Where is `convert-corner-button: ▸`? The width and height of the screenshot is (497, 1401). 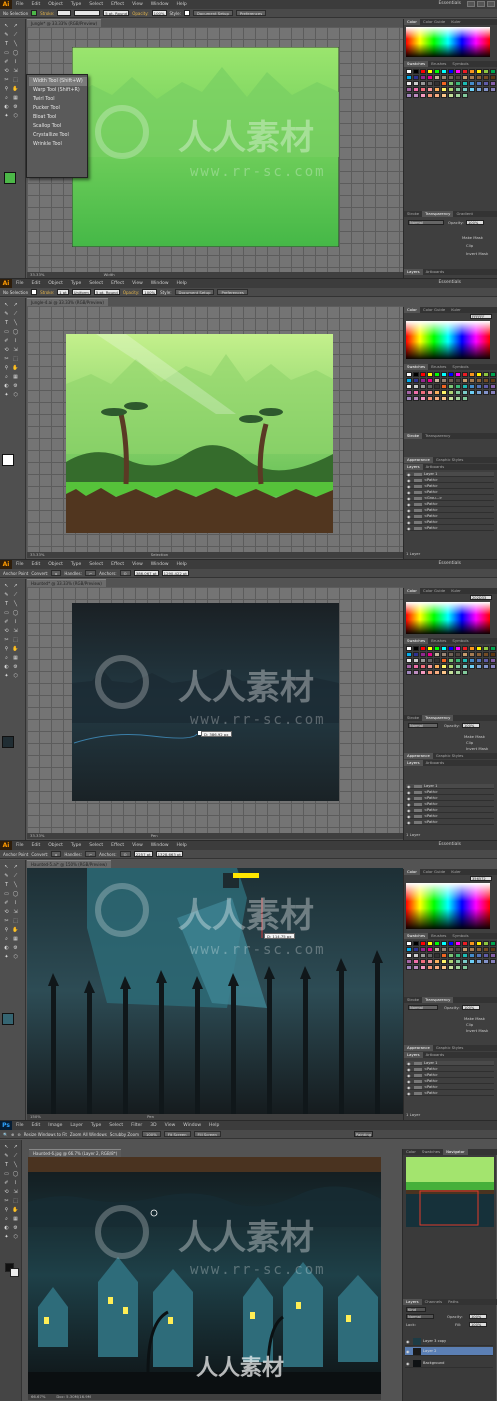
convert-corner-button: ▸ is located at coordinates (56, 854).